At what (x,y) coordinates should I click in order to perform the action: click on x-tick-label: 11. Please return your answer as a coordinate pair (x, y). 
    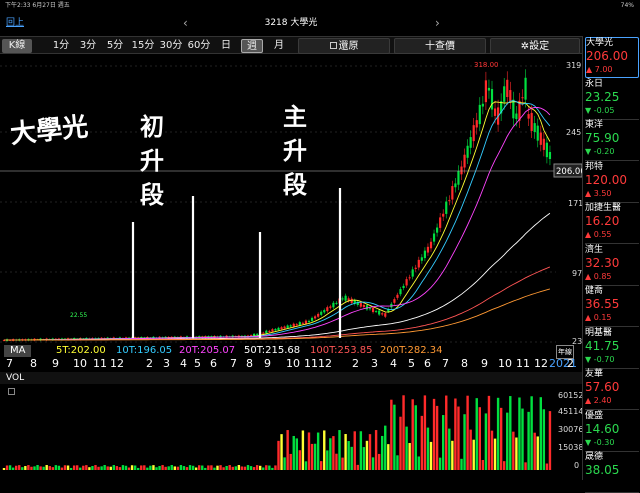
    Looking at the image, I should click on (523, 363).